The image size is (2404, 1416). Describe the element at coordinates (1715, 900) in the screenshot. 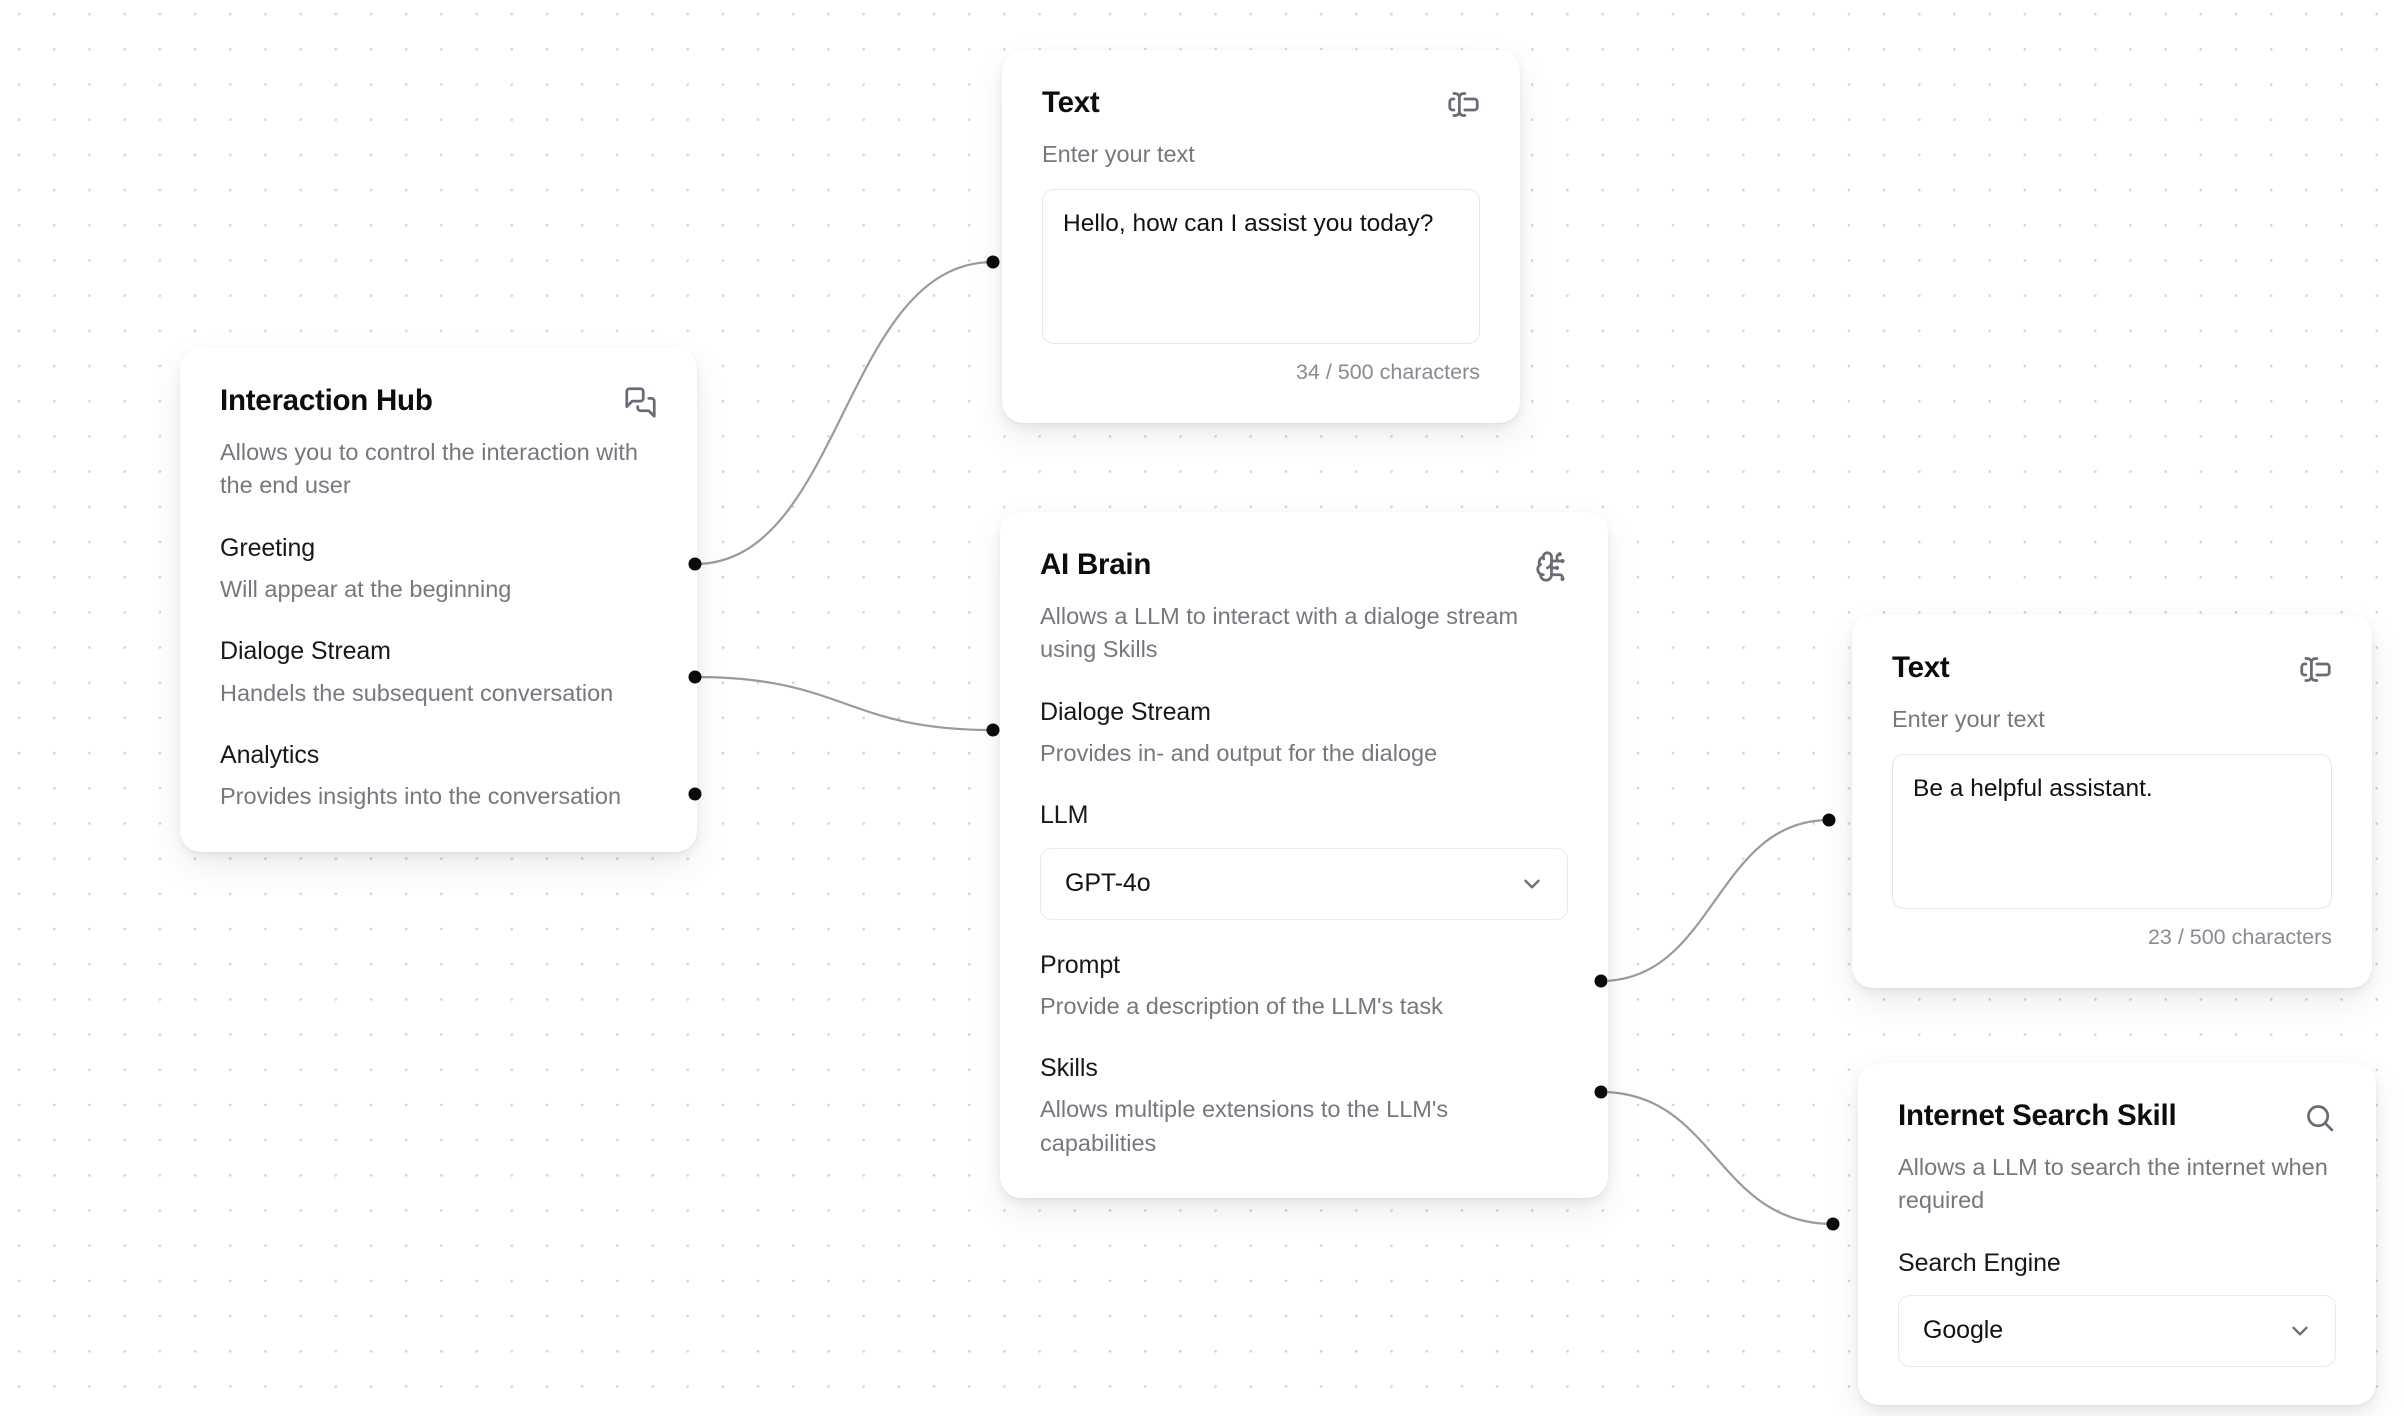

I see `edge-prompt-to-text` at that location.